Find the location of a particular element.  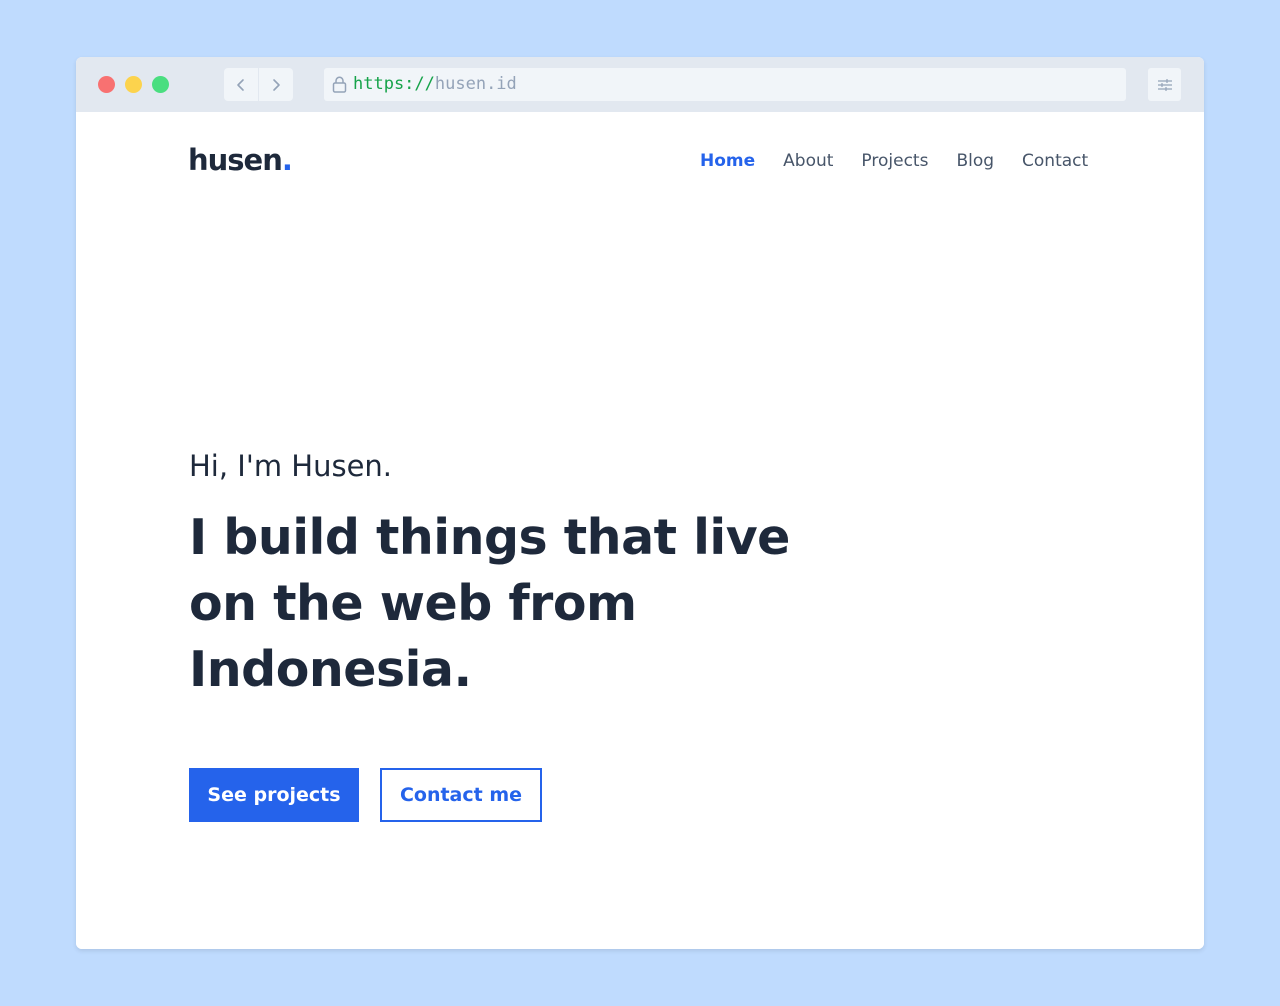

maximize-window-button is located at coordinates (160, 84).